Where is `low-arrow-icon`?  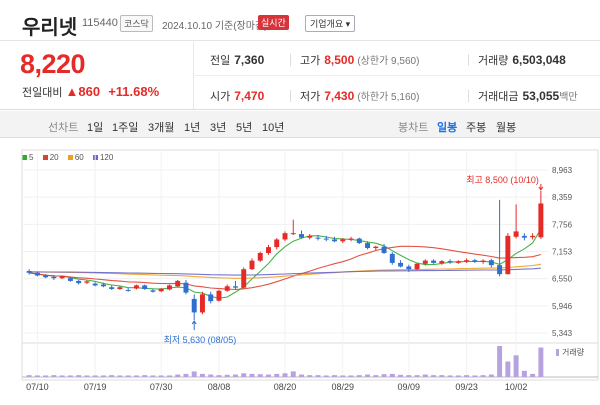
low-arrow-icon is located at coordinates (194, 325).